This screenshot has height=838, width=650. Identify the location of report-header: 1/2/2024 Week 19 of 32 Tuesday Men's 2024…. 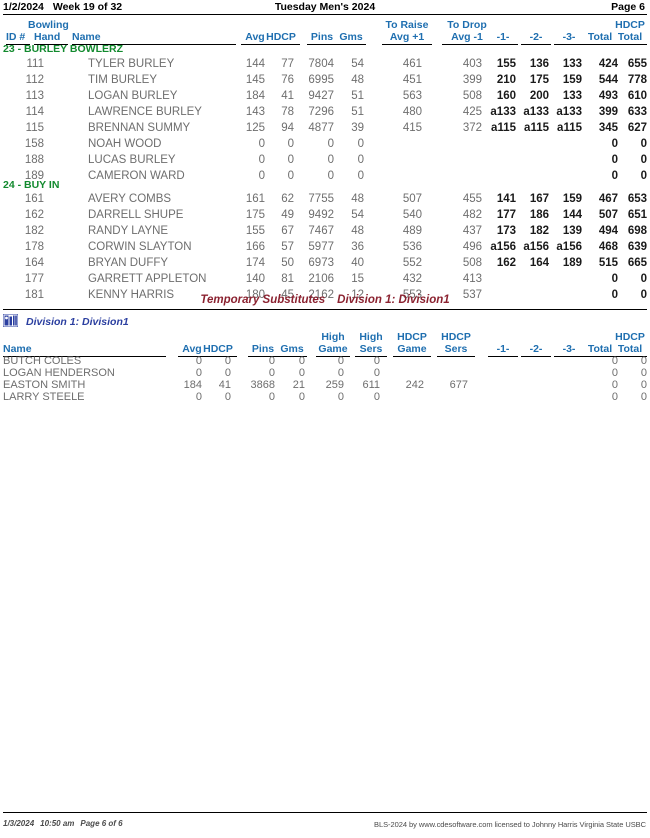
(325, 7).